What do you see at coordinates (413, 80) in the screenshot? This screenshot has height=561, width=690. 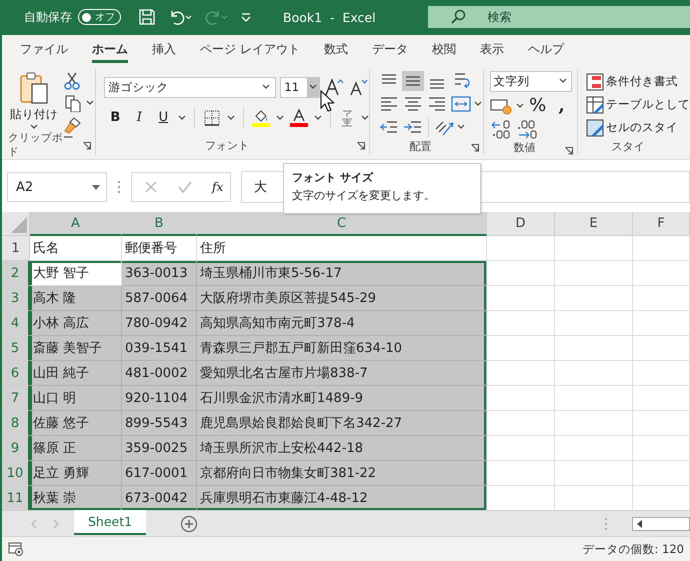 I see `align-middle-icon` at bounding box center [413, 80].